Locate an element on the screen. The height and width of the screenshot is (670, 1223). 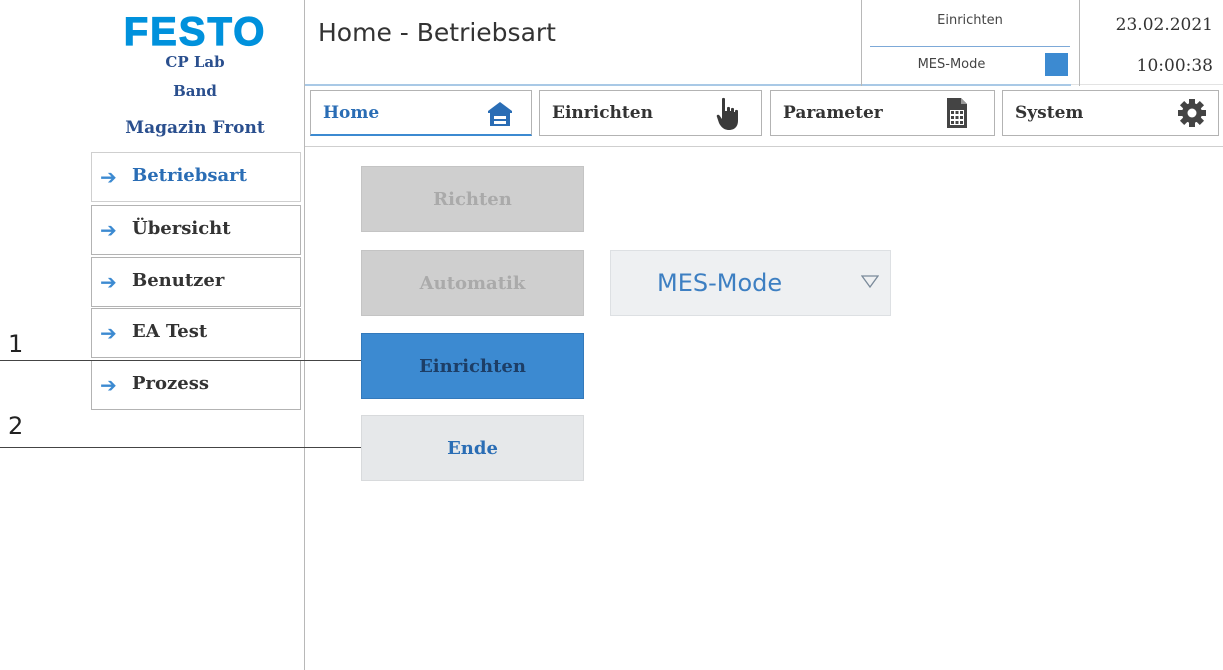
hand-pointer-icon is located at coordinates (728, 116).